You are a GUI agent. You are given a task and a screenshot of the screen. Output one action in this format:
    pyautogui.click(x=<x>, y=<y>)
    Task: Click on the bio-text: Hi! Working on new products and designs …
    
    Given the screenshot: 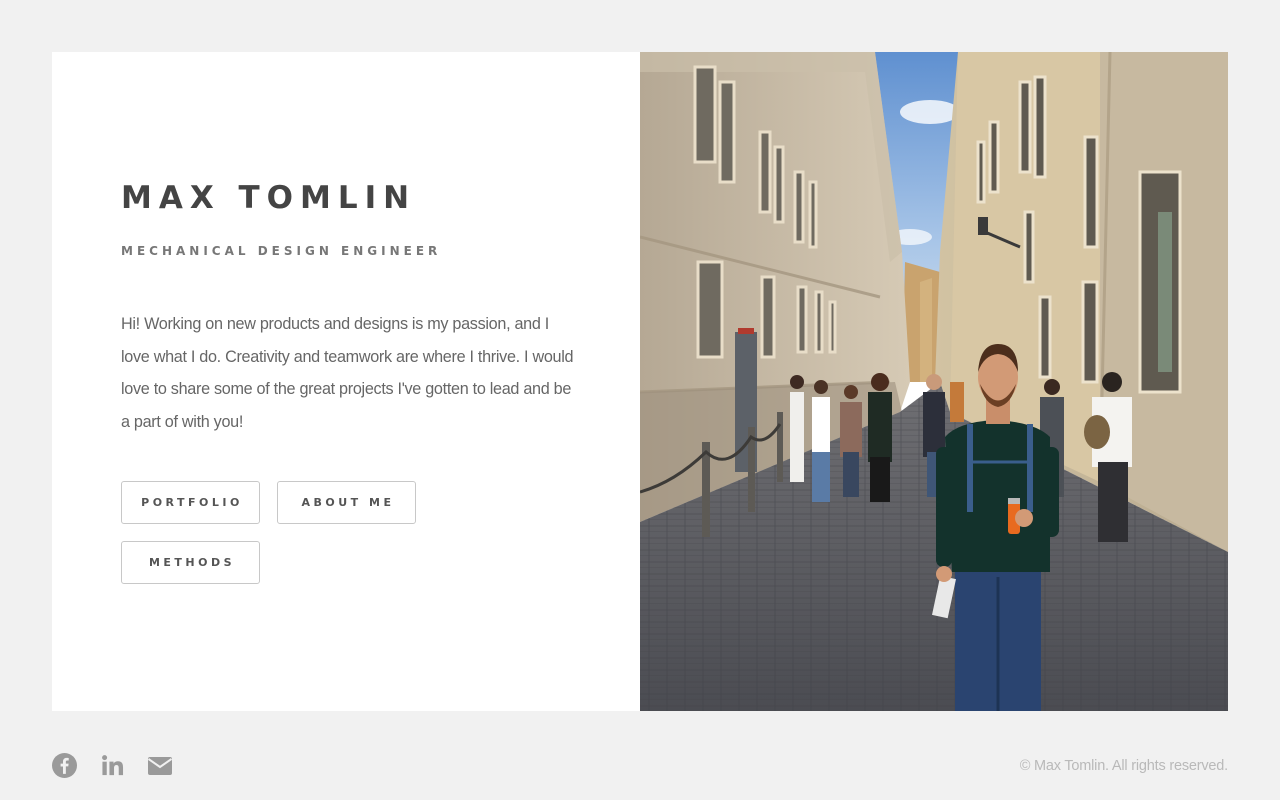 What is the action you would take?
    pyautogui.click(x=347, y=373)
    